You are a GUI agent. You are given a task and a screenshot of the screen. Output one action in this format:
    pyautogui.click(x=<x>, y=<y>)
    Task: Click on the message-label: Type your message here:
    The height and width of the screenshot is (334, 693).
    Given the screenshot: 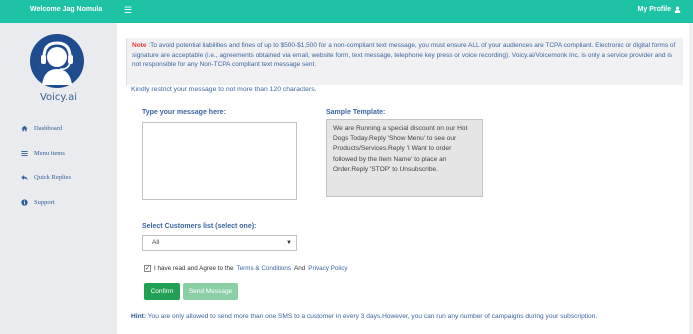 What is the action you would take?
    pyautogui.click(x=184, y=112)
    